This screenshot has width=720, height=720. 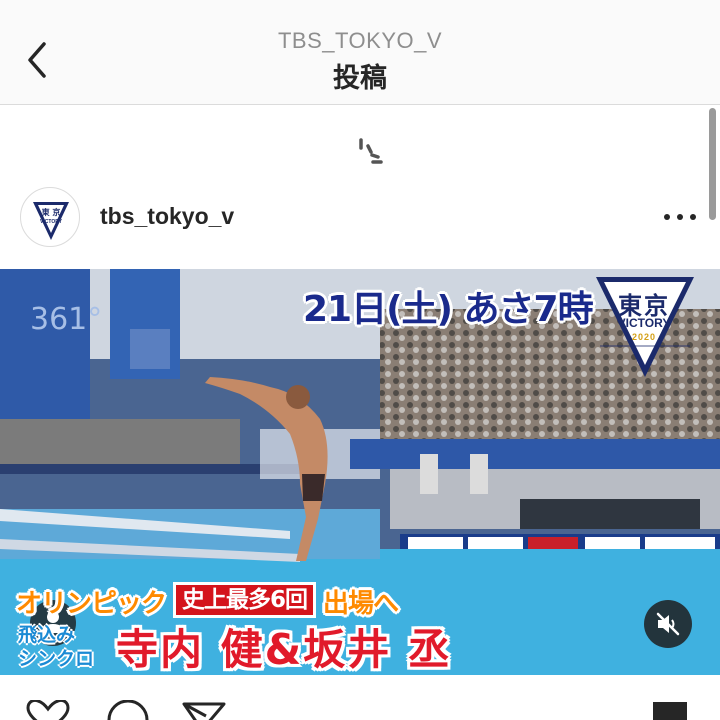 I want to click on scoreboard-text: 361°, so click(x=66, y=319).